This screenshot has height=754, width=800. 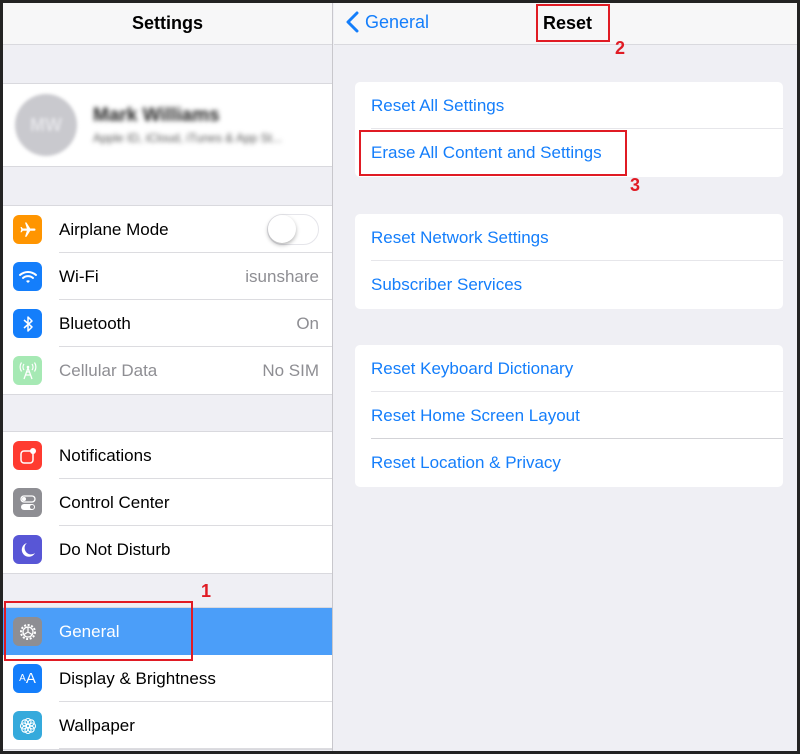 I want to click on sidebar-item-label: Airplane Mode, so click(x=114, y=229).